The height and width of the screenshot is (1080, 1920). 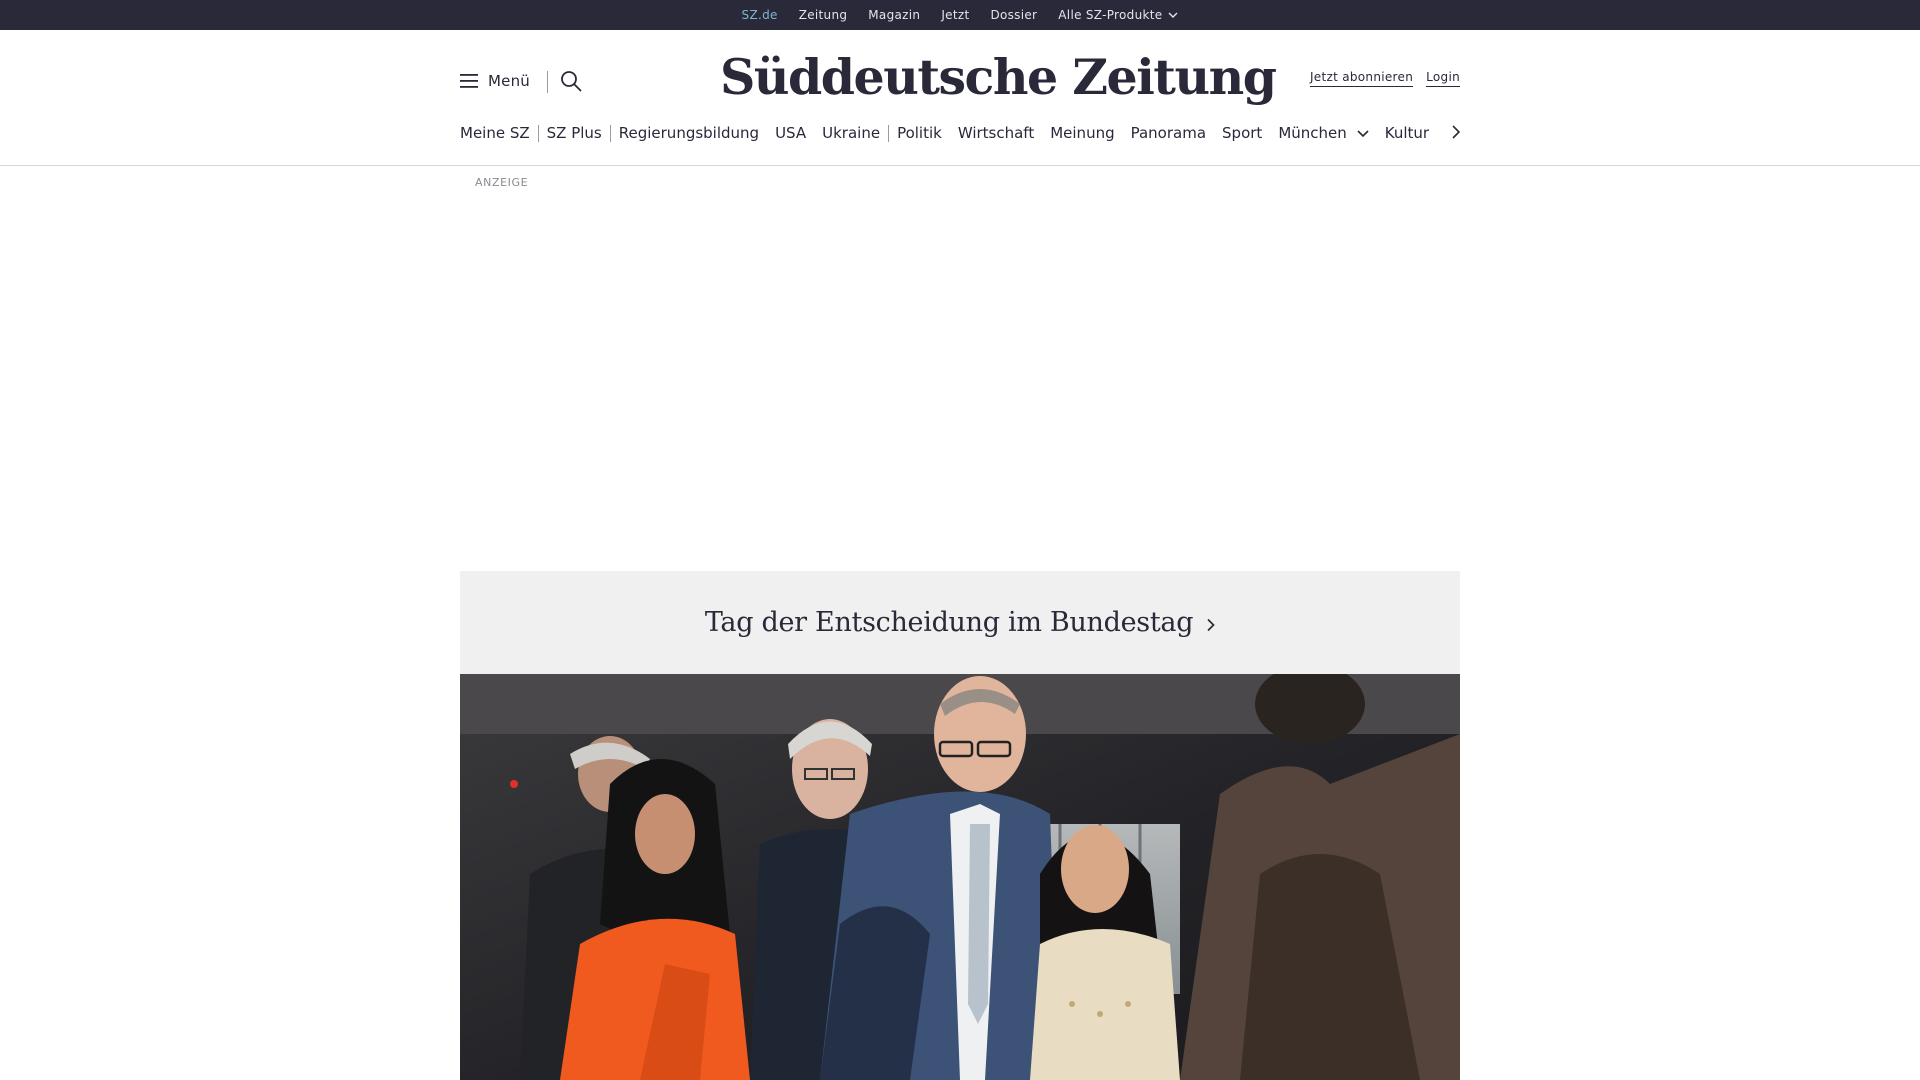 I want to click on search-button, so click(x=571, y=81).